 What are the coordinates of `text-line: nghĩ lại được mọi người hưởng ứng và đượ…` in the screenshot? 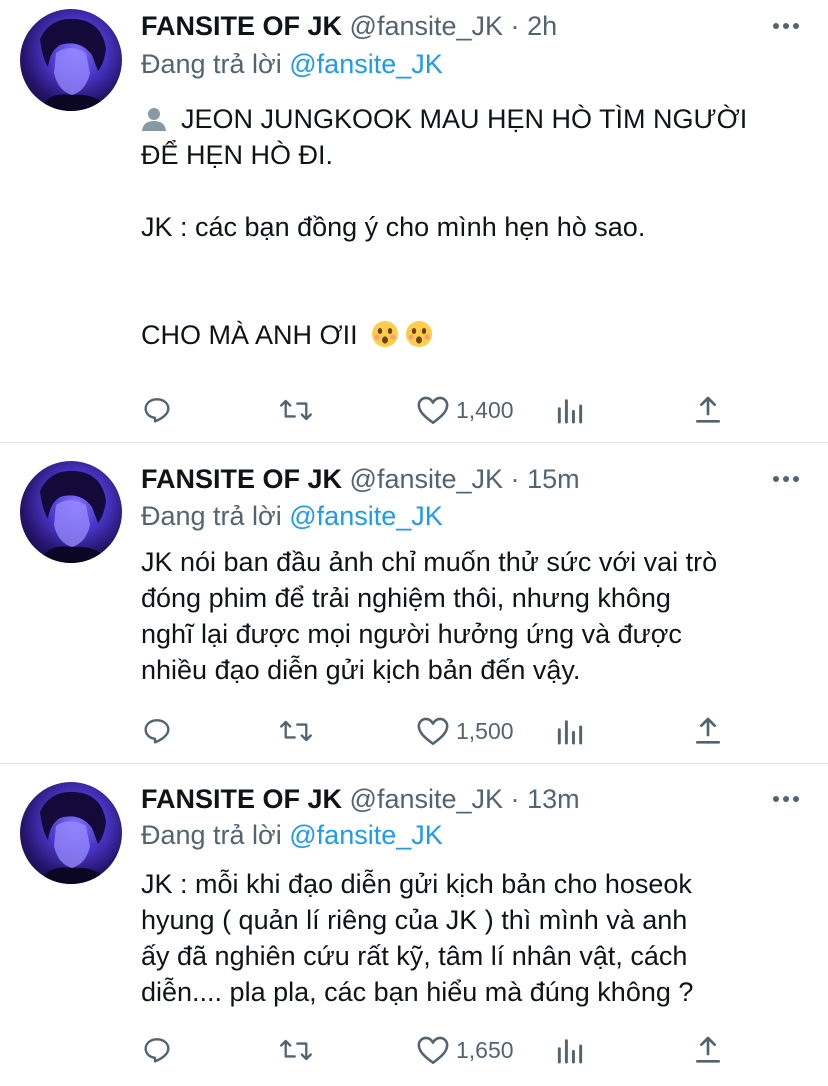 It's located at (411, 634).